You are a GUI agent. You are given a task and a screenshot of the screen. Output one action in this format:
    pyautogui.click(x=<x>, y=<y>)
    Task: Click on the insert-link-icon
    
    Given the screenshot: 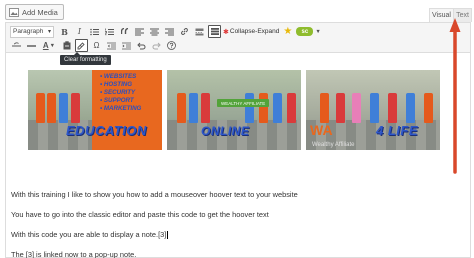 What is the action you would take?
    pyautogui.click(x=184, y=31)
    